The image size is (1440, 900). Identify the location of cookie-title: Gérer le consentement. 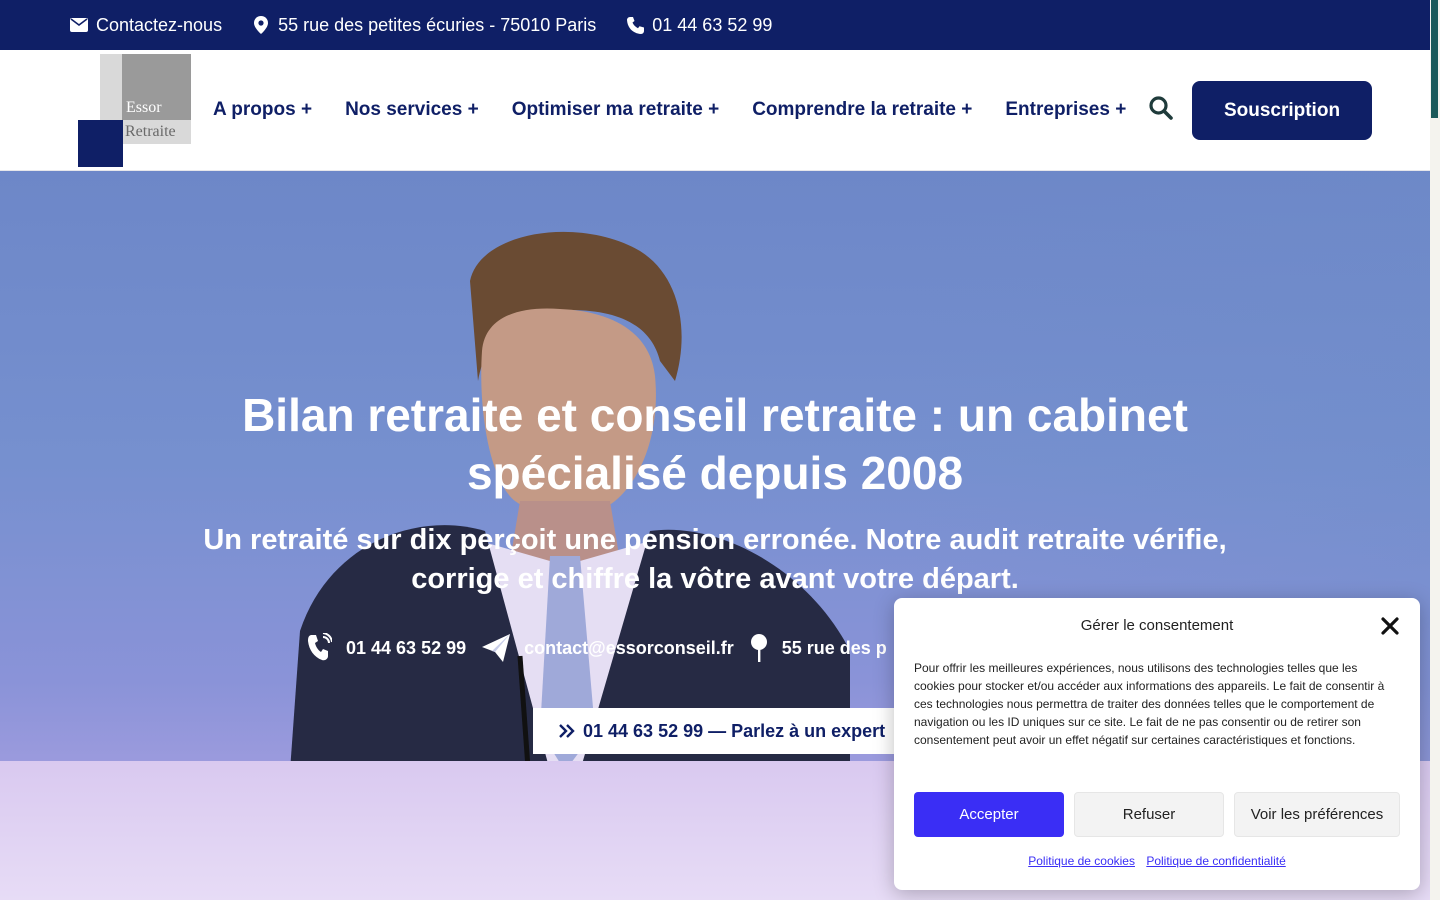
(1157, 625).